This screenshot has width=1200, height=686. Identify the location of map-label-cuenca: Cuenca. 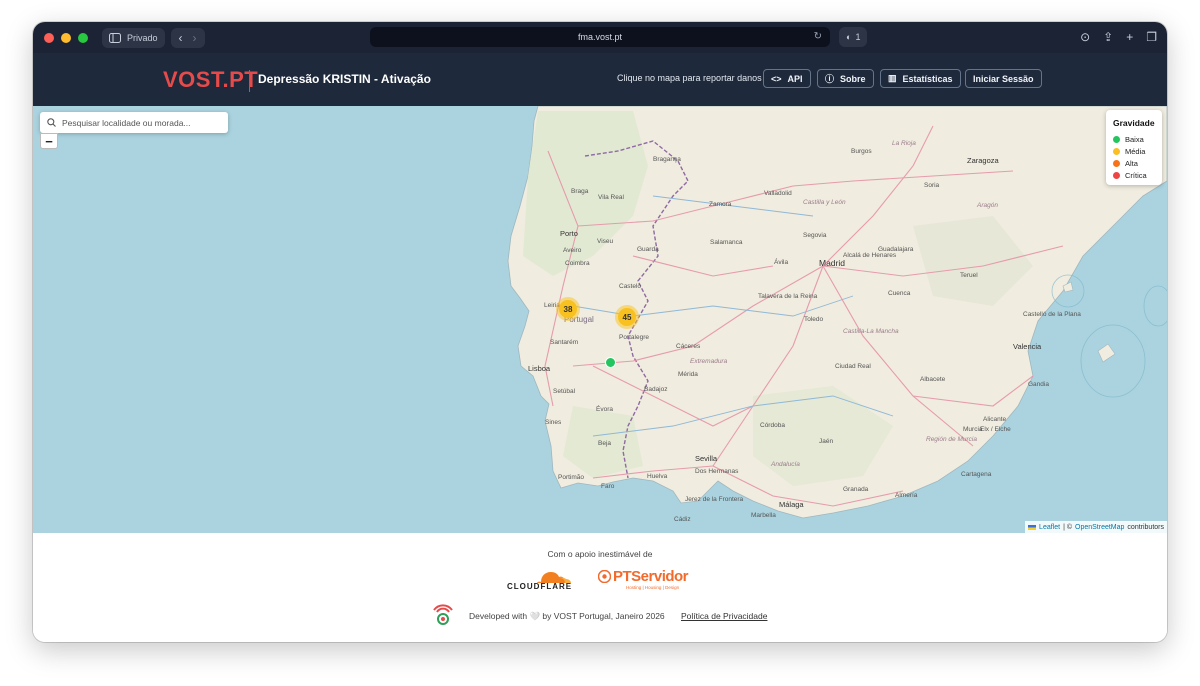
(899, 293).